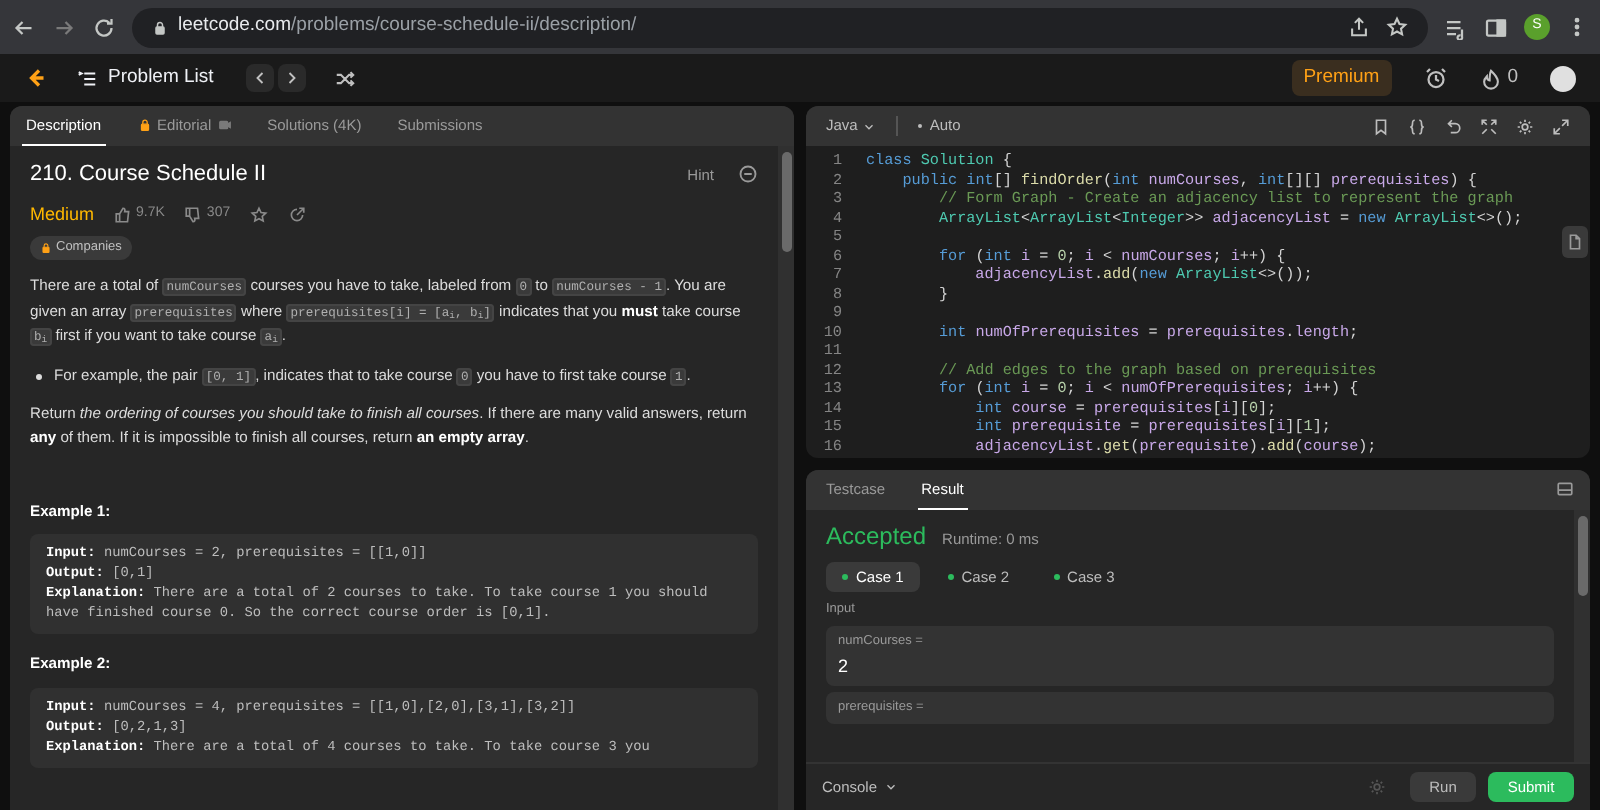 The image size is (1600, 810). Describe the element at coordinates (844, 666) in the screenshot. I see `input-value: 2` at that location.